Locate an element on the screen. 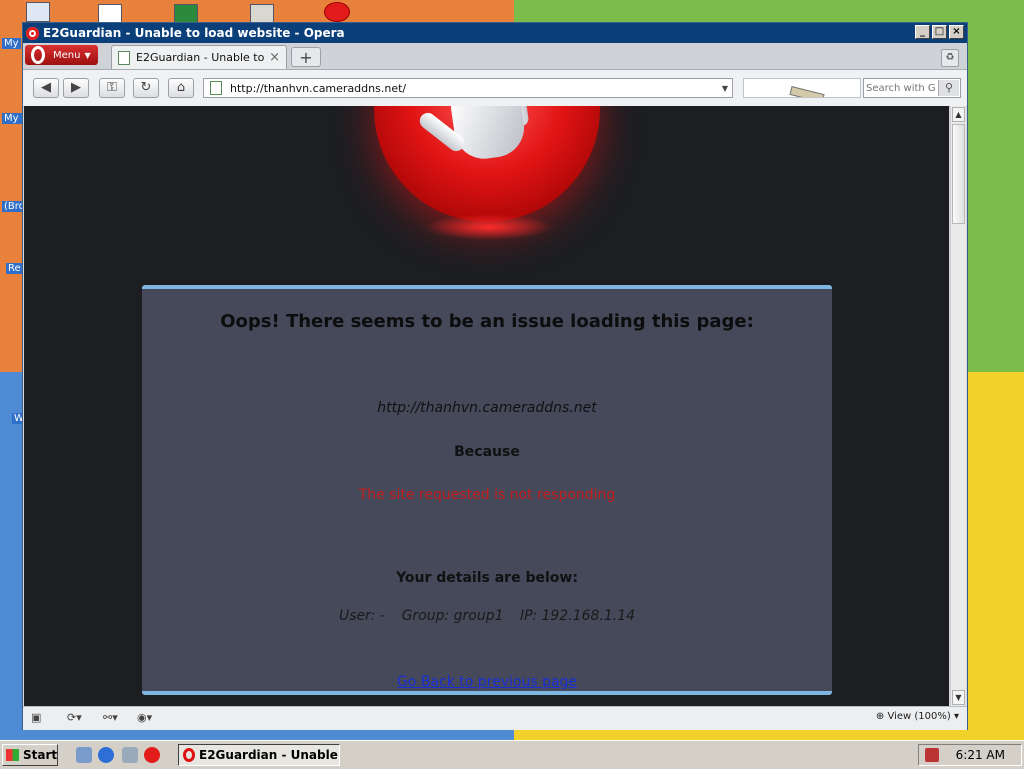 This screenshot has height=769, width=1024. user-details: User: - Group: group1 IP: 192.168.1.14 is located at coordinates (487, 616).